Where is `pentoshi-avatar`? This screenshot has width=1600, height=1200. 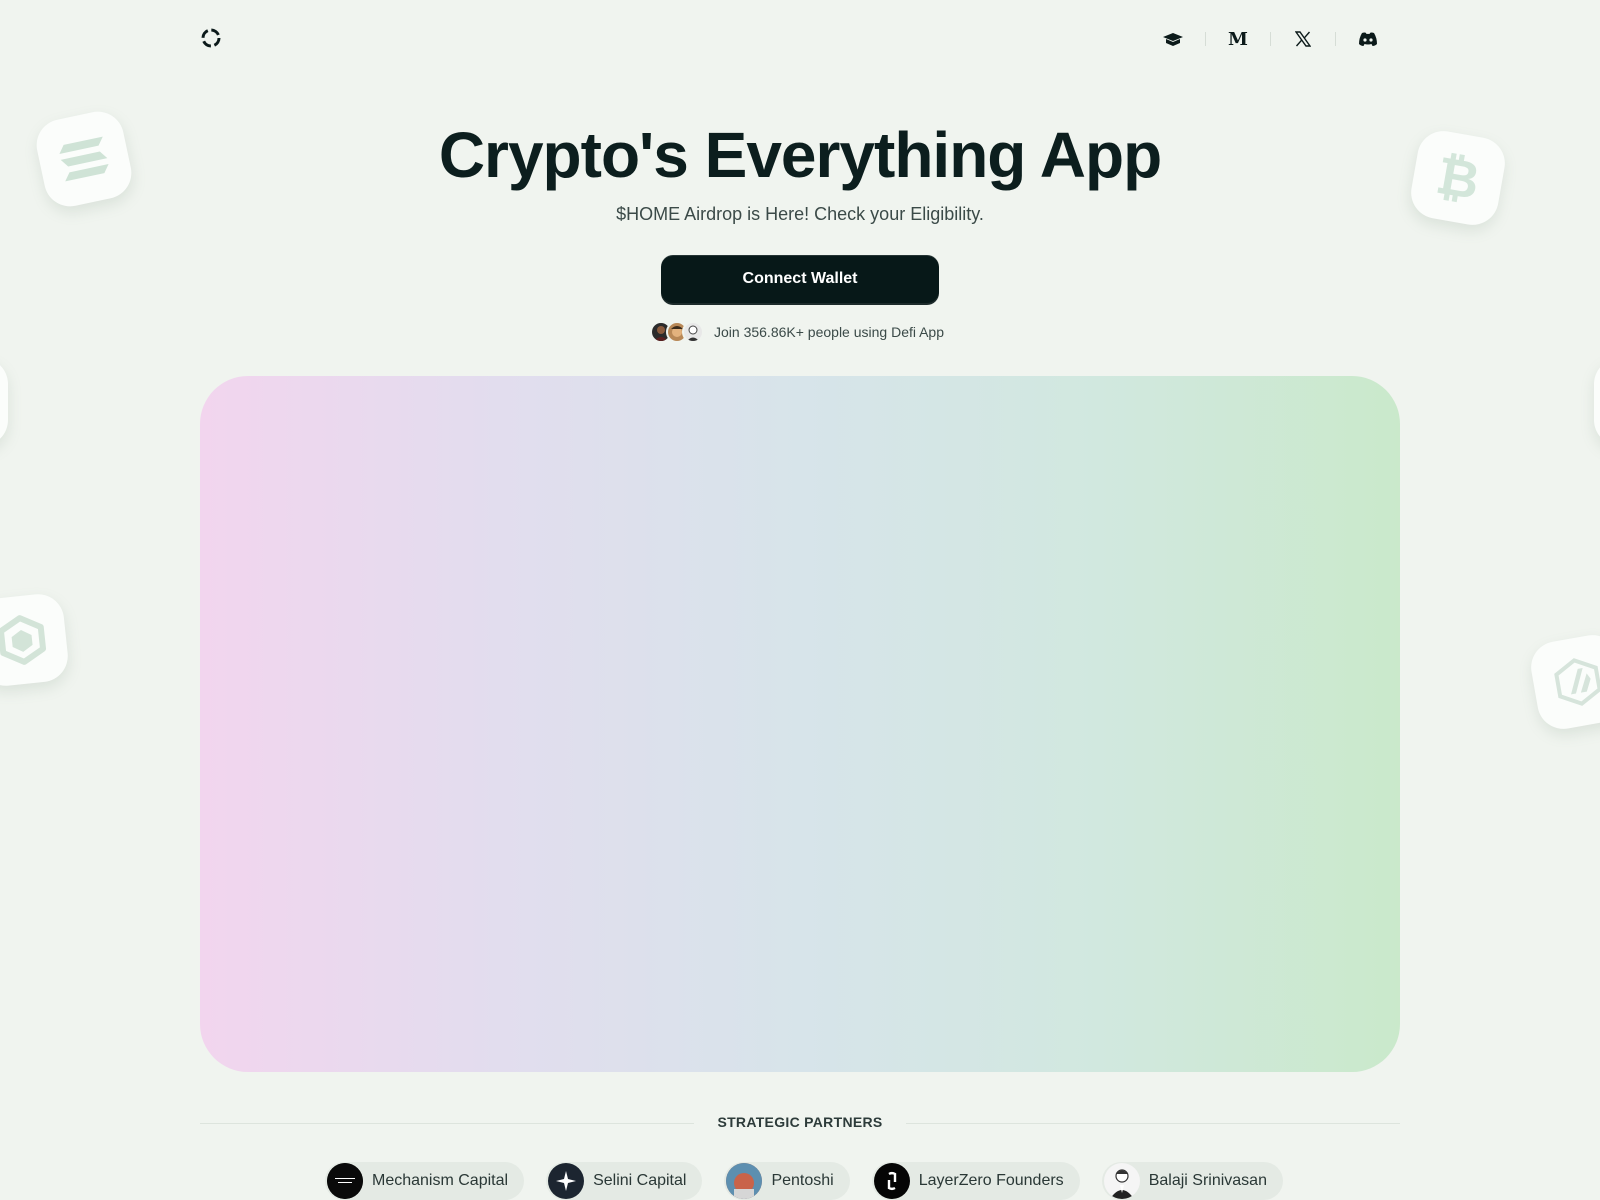 pentoshi-avatar is located at coordinates (744, 1181).